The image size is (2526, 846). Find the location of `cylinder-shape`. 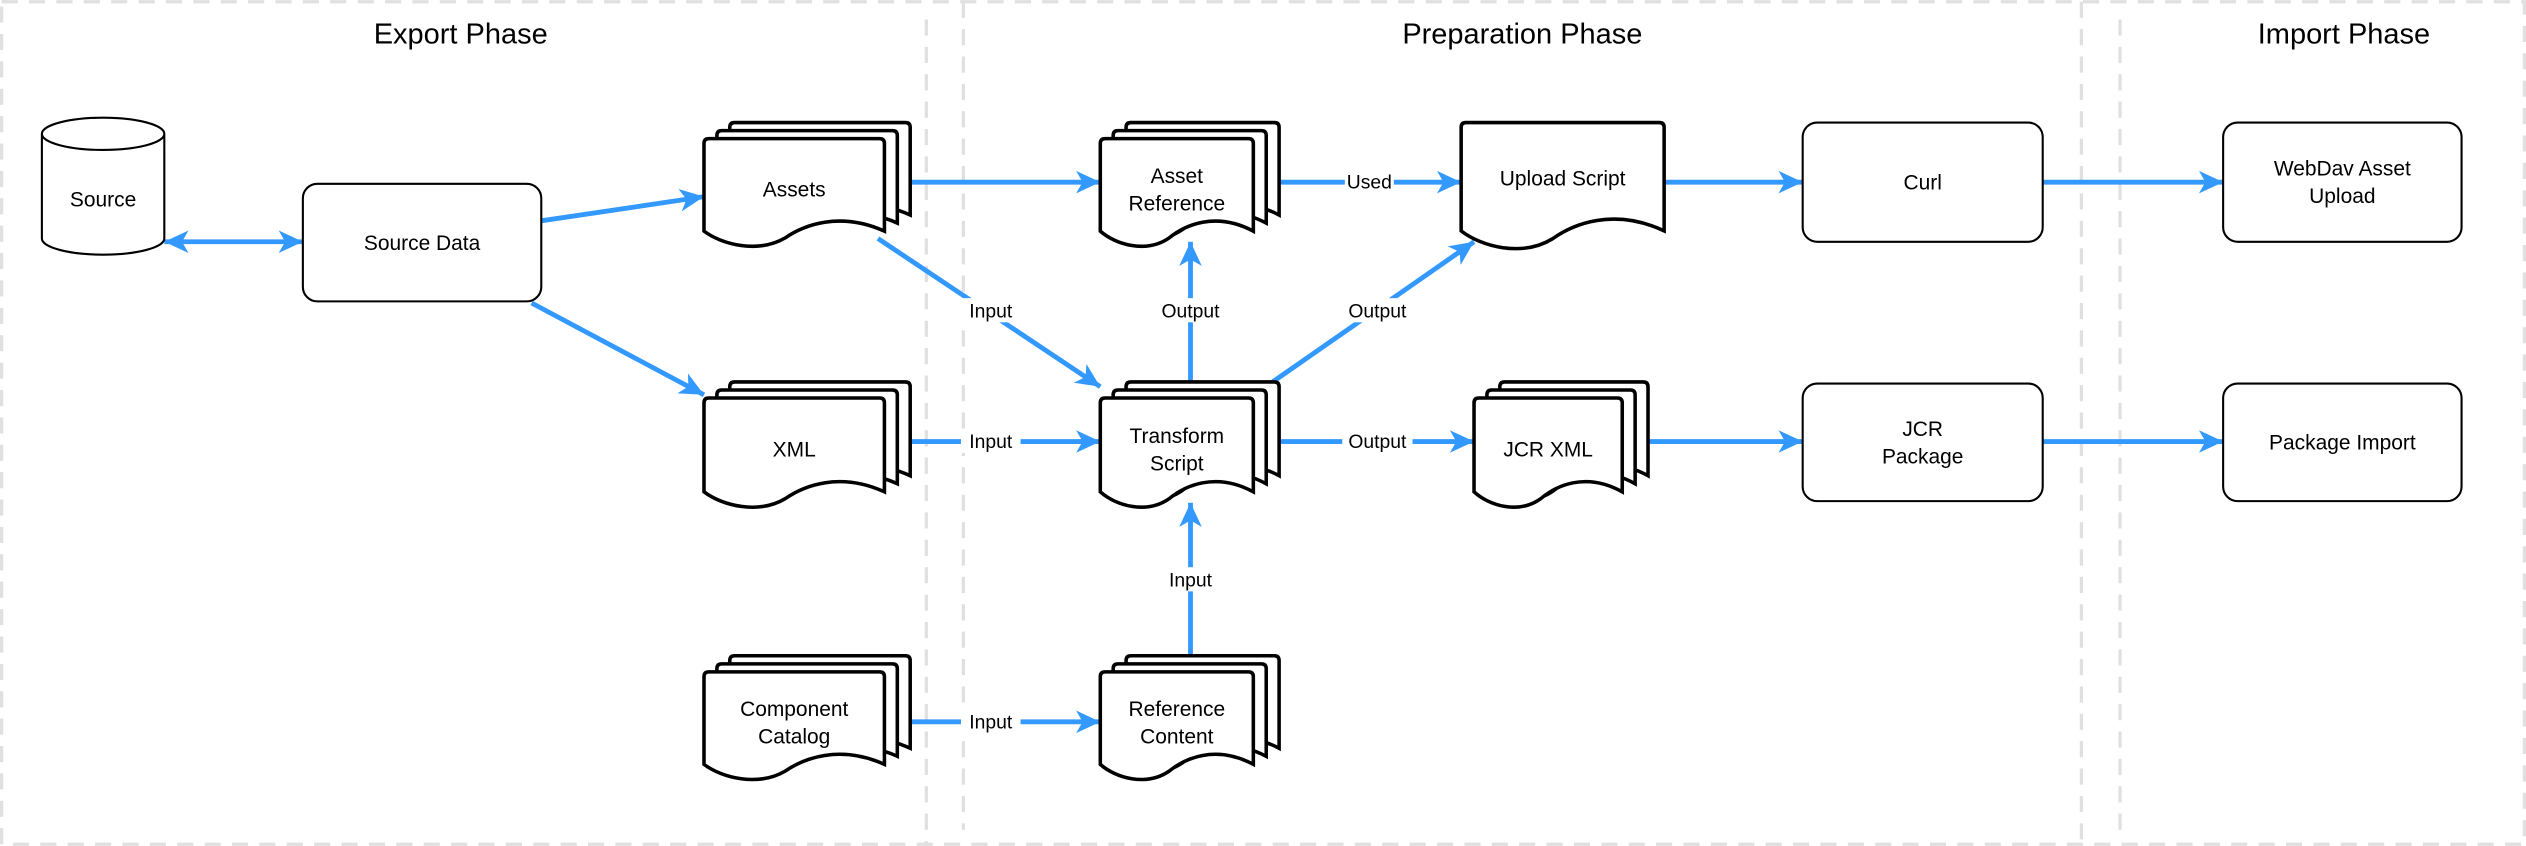

cylinder-shape is located at coordinates (103, 186).